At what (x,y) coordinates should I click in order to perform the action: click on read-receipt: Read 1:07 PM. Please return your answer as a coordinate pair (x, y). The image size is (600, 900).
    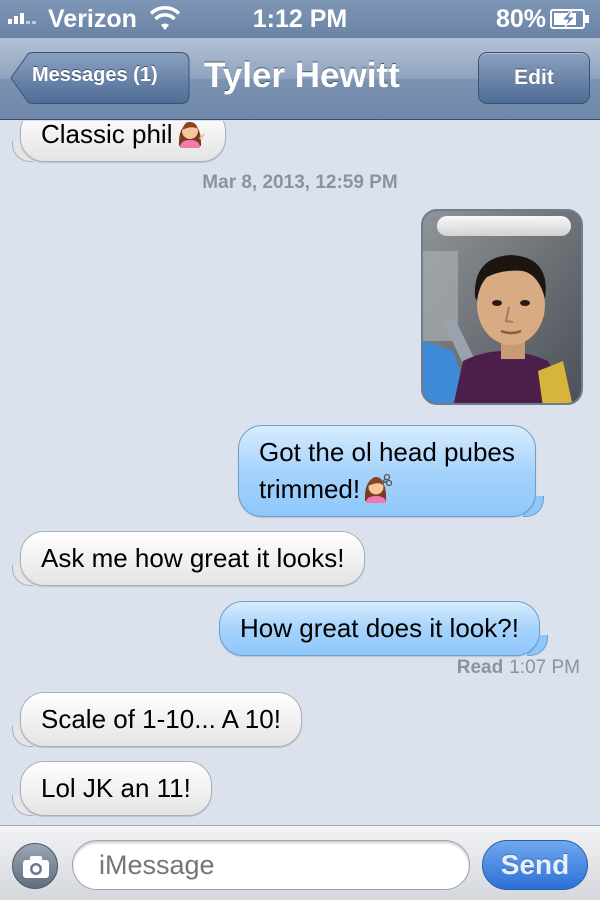
    Looking at the image, I should click on (518, 668).